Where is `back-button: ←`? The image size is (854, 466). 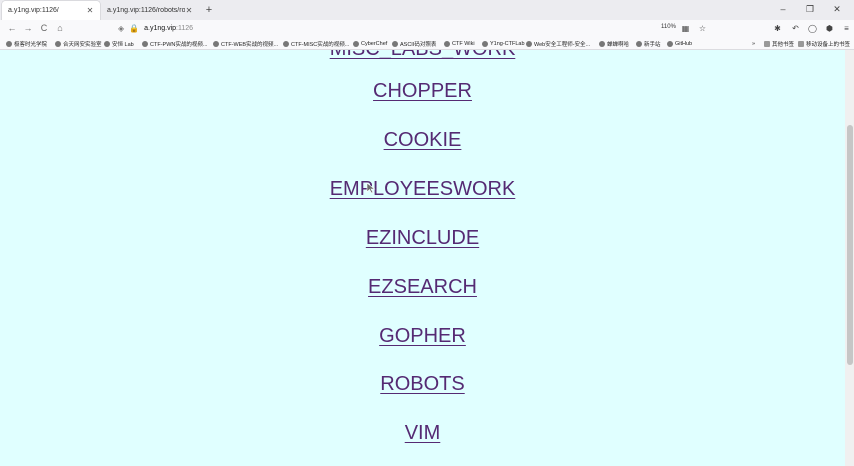
back-button: ← is located at coordinates (12, 28).